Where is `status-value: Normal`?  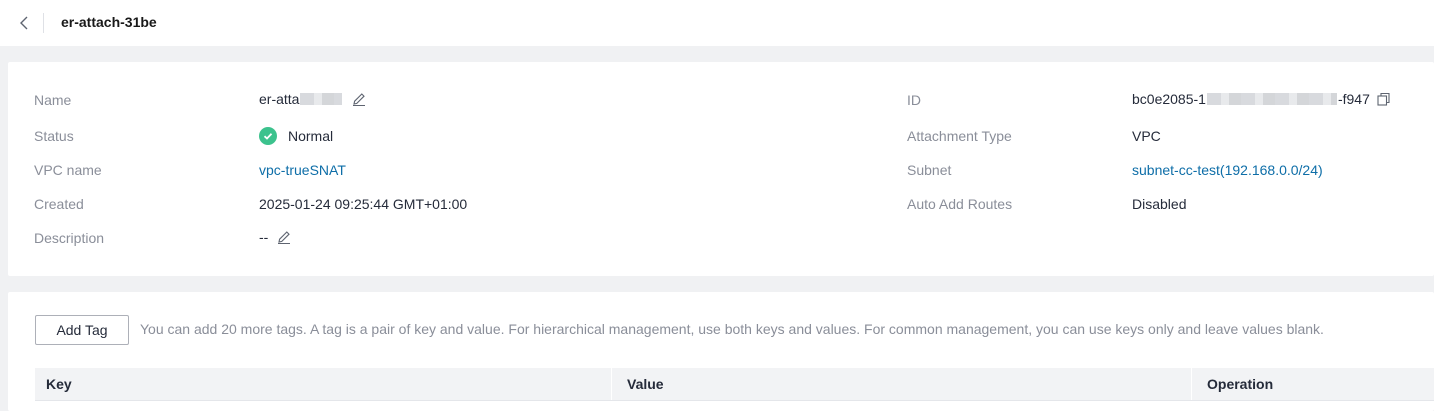
status-value: Normal is located at coordinates (296, 136).